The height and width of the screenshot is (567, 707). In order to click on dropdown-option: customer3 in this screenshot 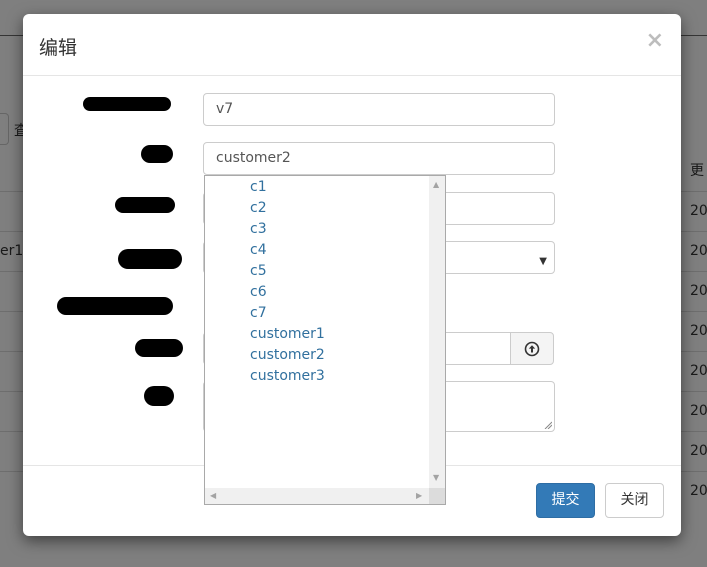, I will do `click(317, 376)`.